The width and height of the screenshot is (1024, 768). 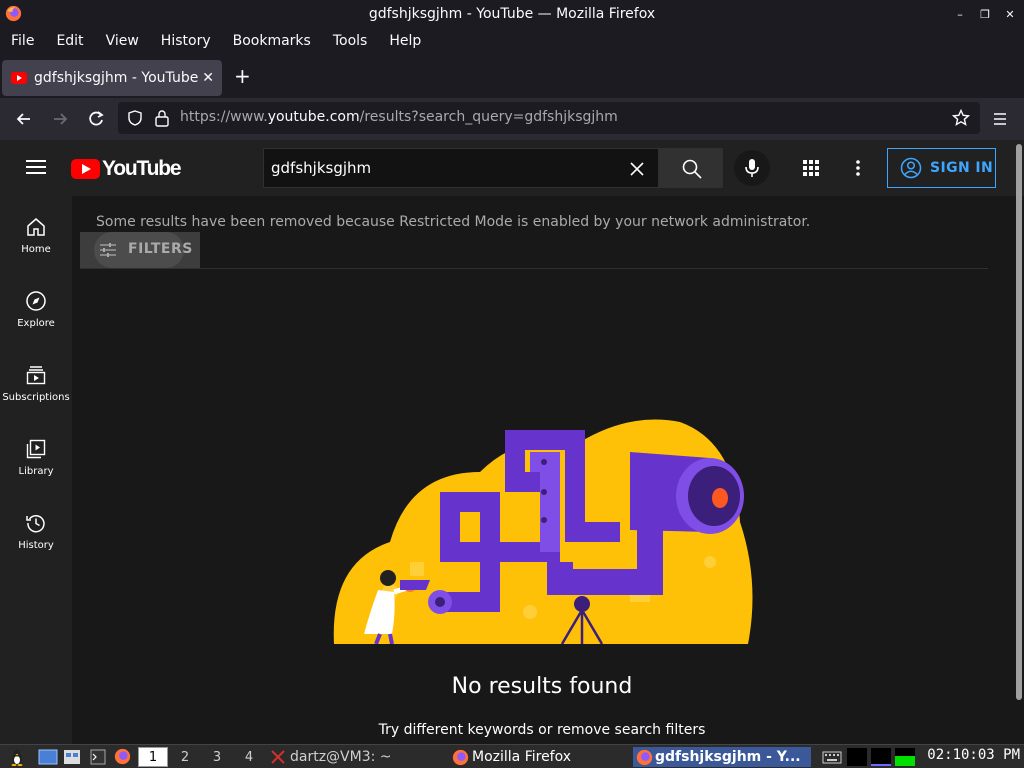 I want to click on close-window-button: ✕, so click(x=1010, y=14).